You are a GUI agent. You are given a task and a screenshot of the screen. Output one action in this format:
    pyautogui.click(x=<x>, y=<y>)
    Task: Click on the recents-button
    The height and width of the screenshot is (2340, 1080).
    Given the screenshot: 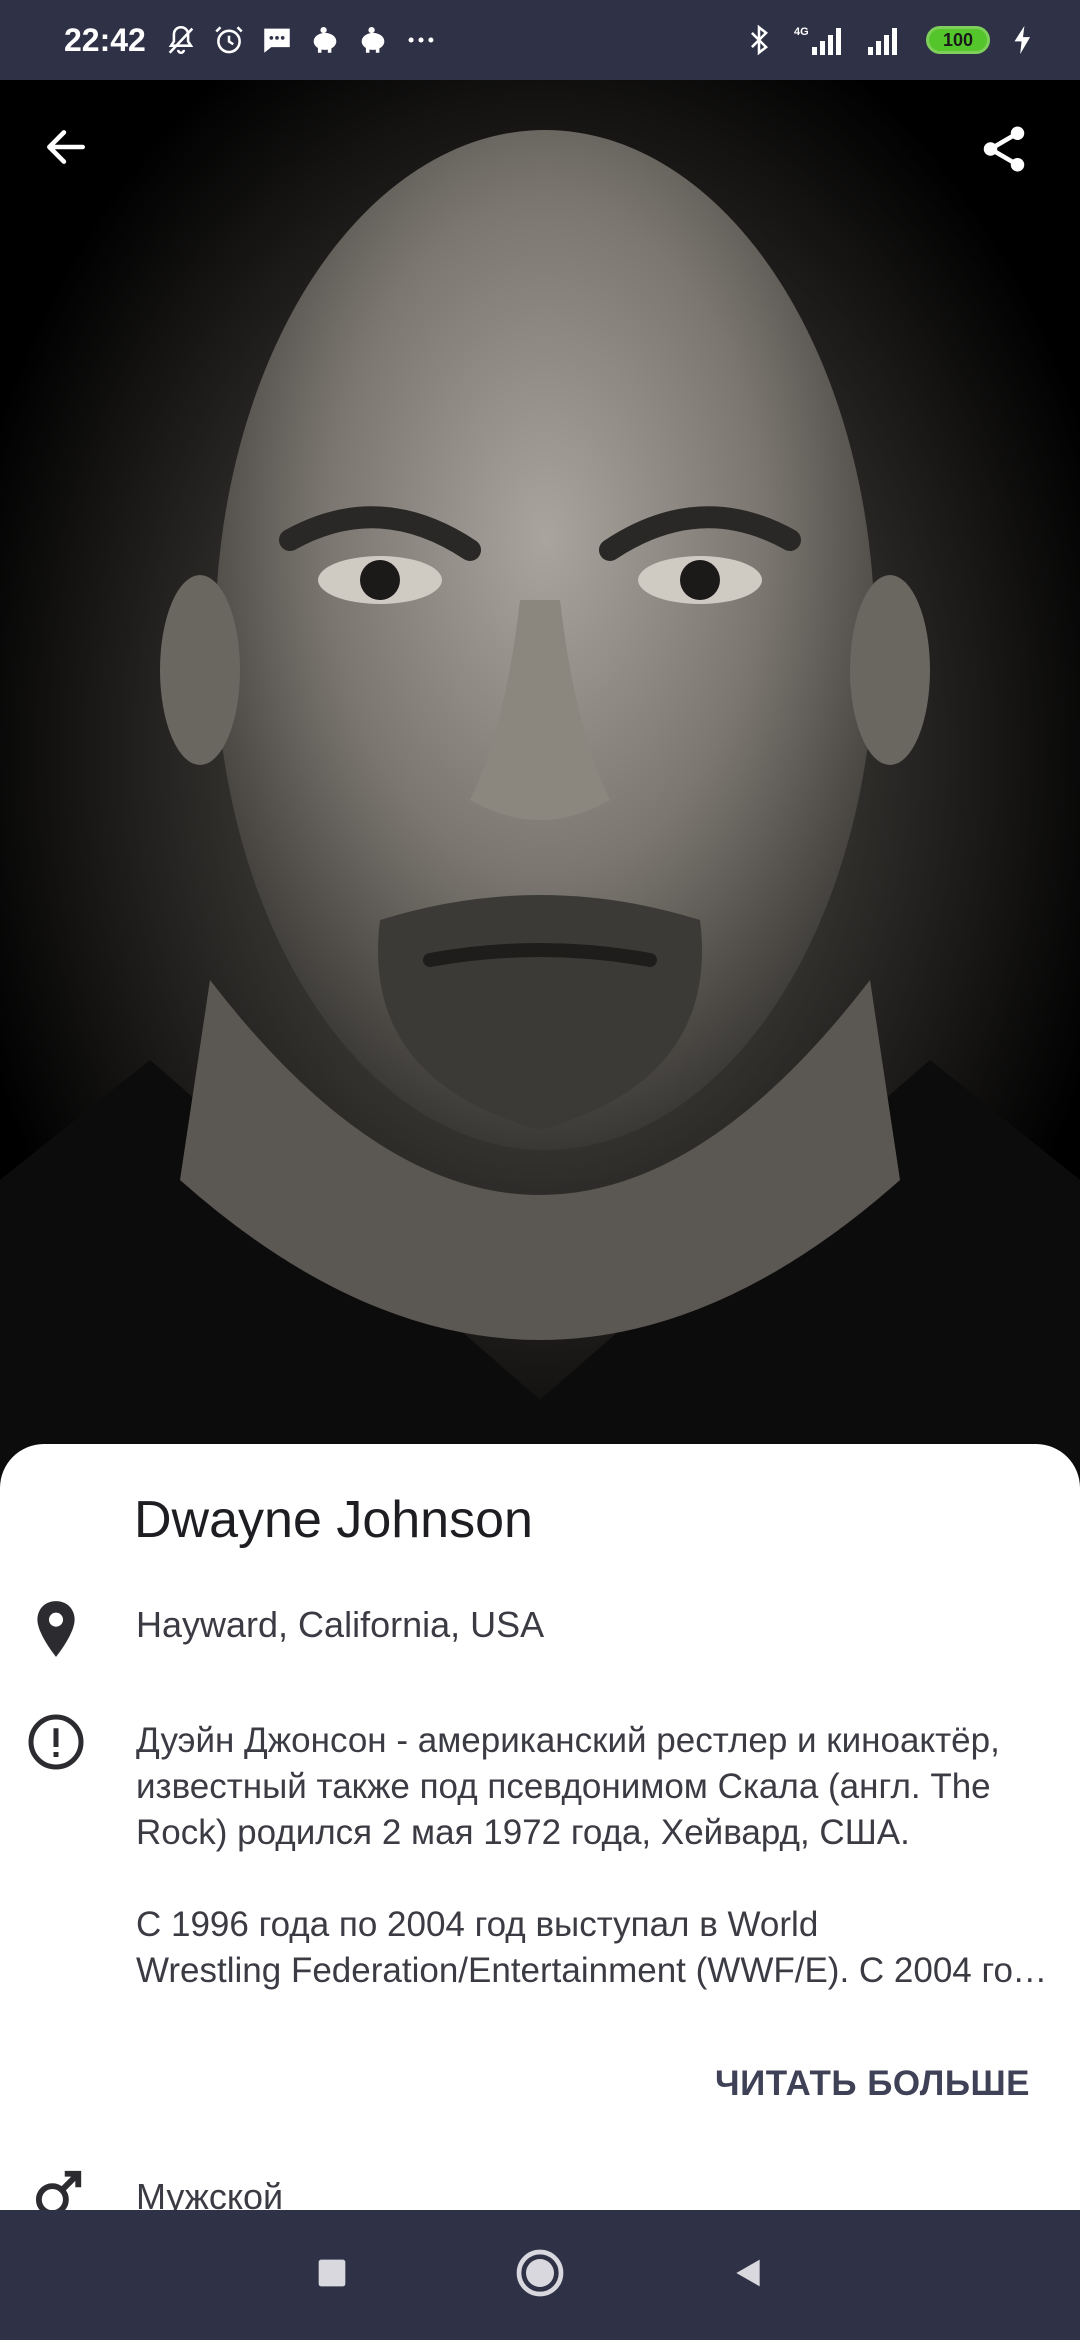 What is the action you would take?
    pyautogui.click(x=332, y=2275)
    